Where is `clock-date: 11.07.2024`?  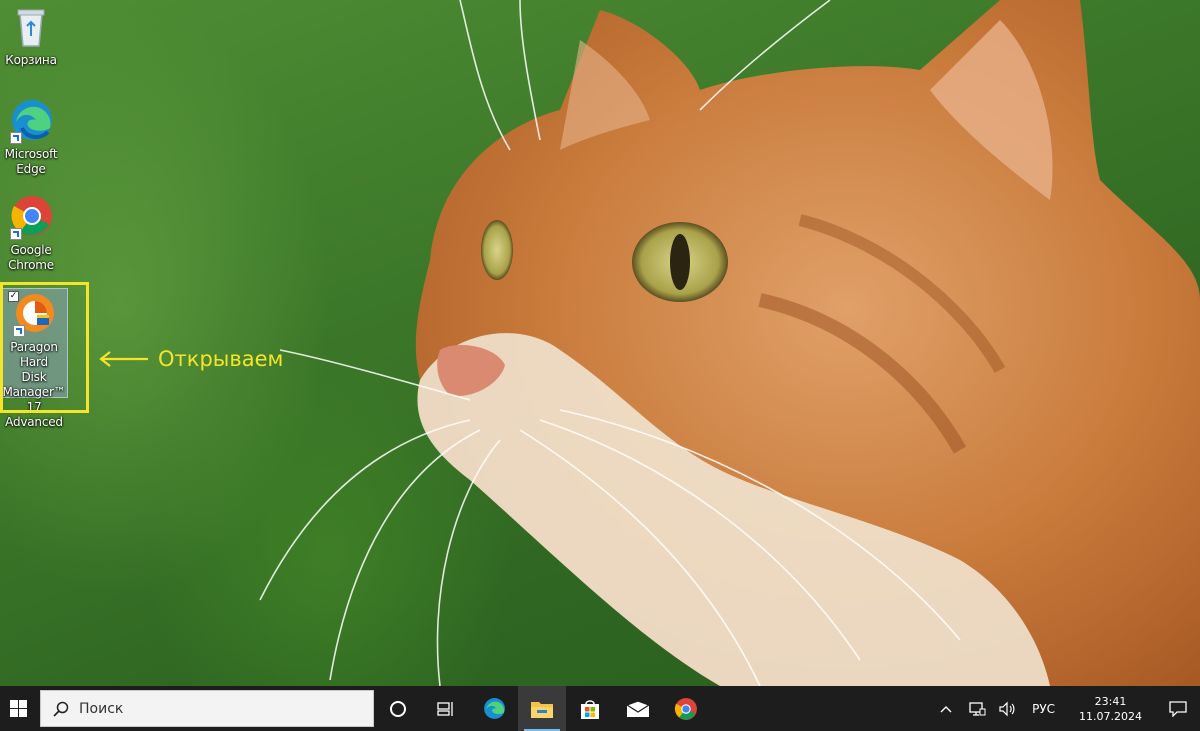 clock-date: 11.07.2024 is located at coordinates (1110, 716).